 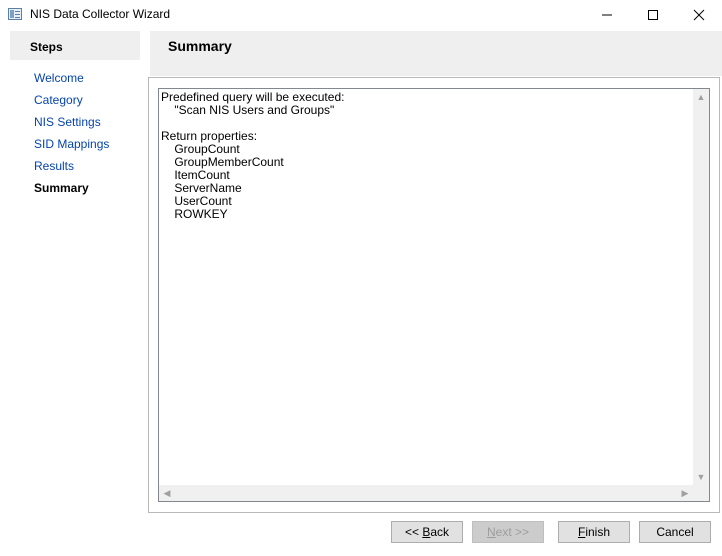 What do you see at coordinates (58, 100) in the screenshot?
I see `step-category: Category` at bounding box center [58, 100].